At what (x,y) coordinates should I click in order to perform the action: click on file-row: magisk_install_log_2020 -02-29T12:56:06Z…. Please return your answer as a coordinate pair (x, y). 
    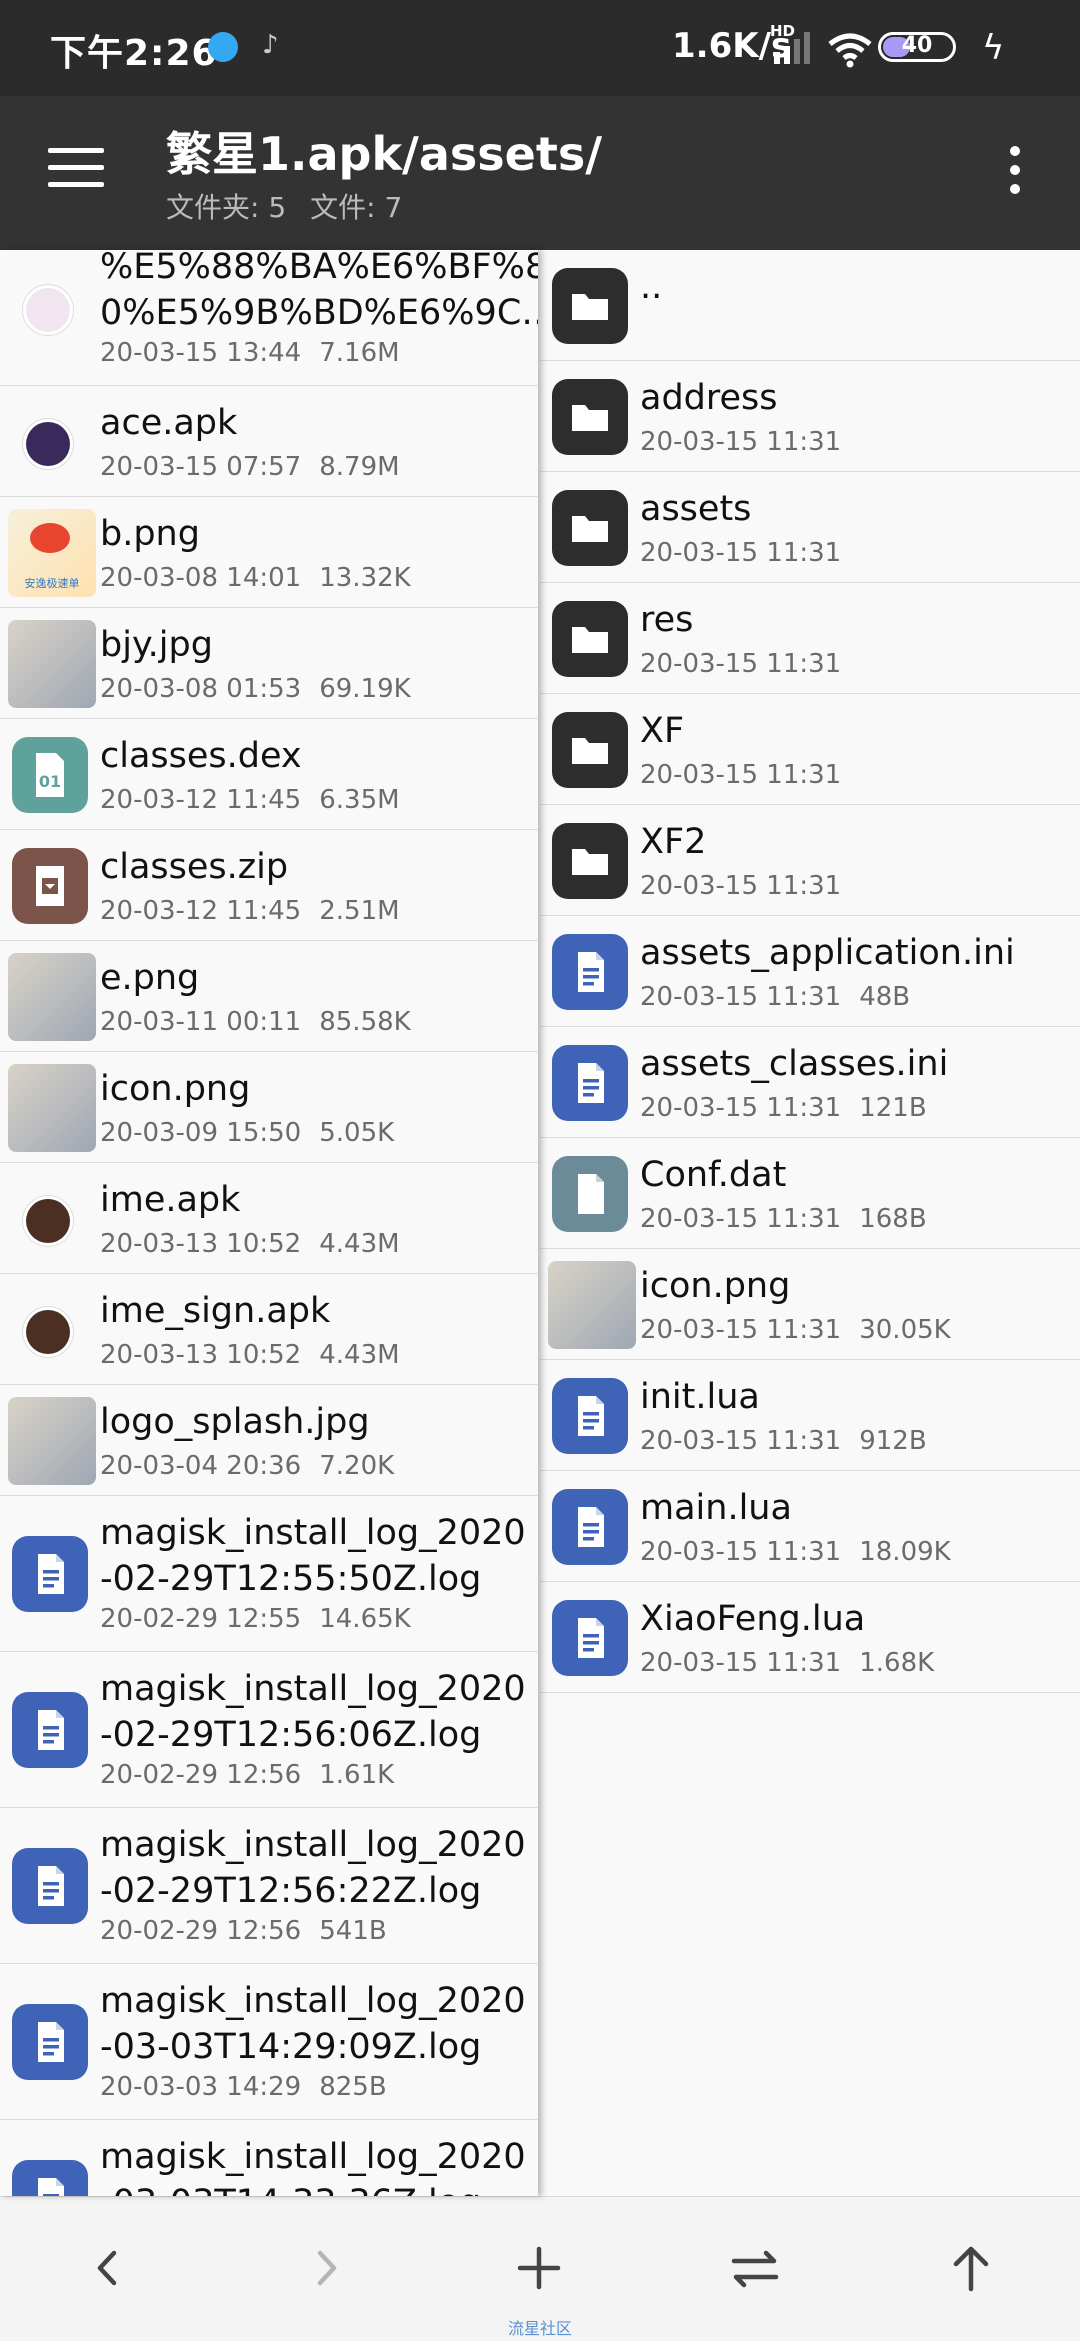
    Looking at the image, I should click on (269, 1730).